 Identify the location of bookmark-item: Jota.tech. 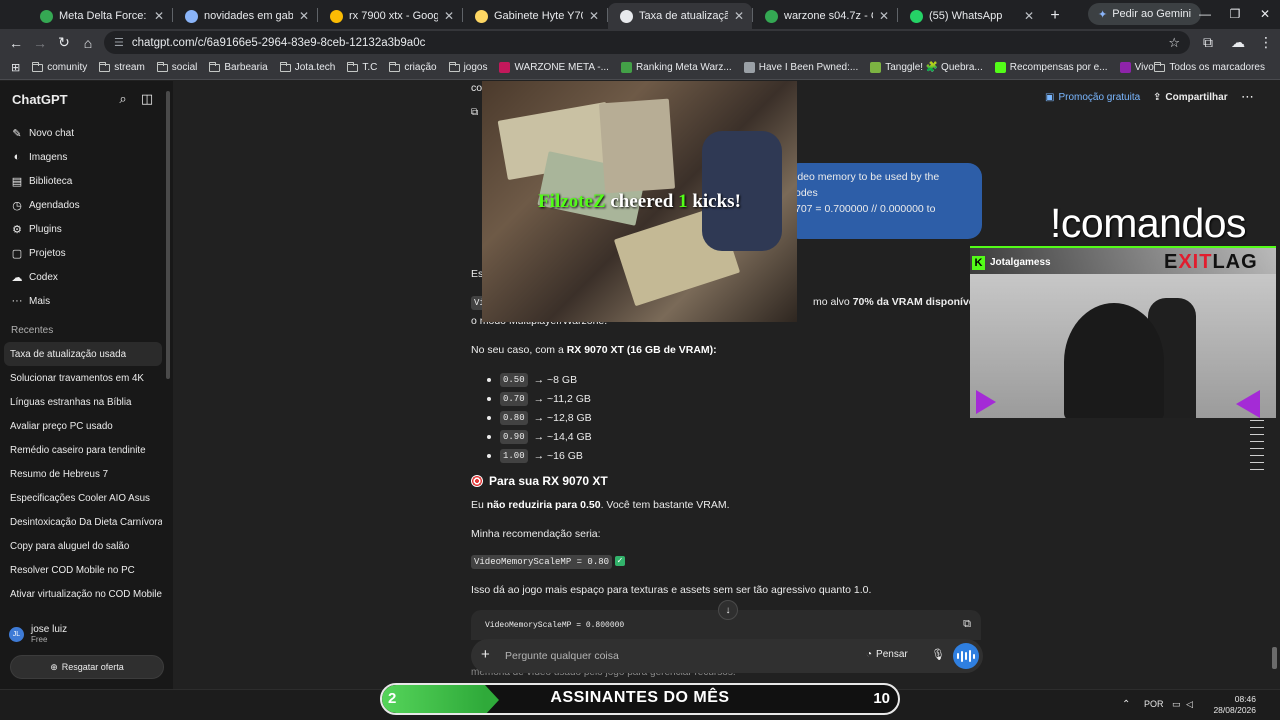
(308, 68).